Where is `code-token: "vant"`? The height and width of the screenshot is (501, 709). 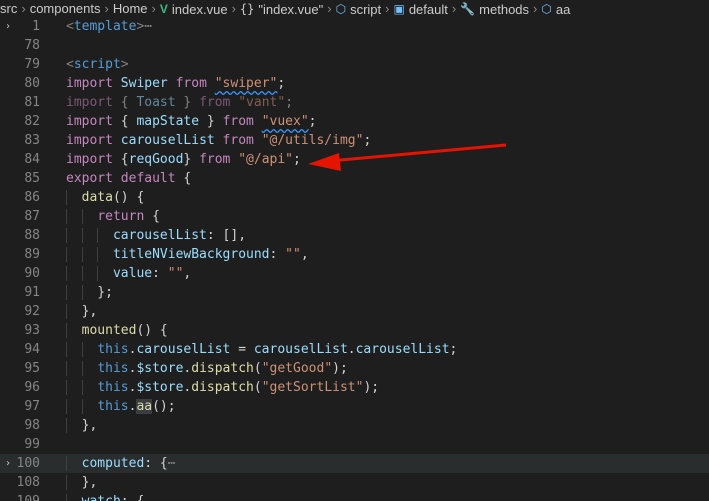 code-token: "vant" is located at coordinates (262, 103).